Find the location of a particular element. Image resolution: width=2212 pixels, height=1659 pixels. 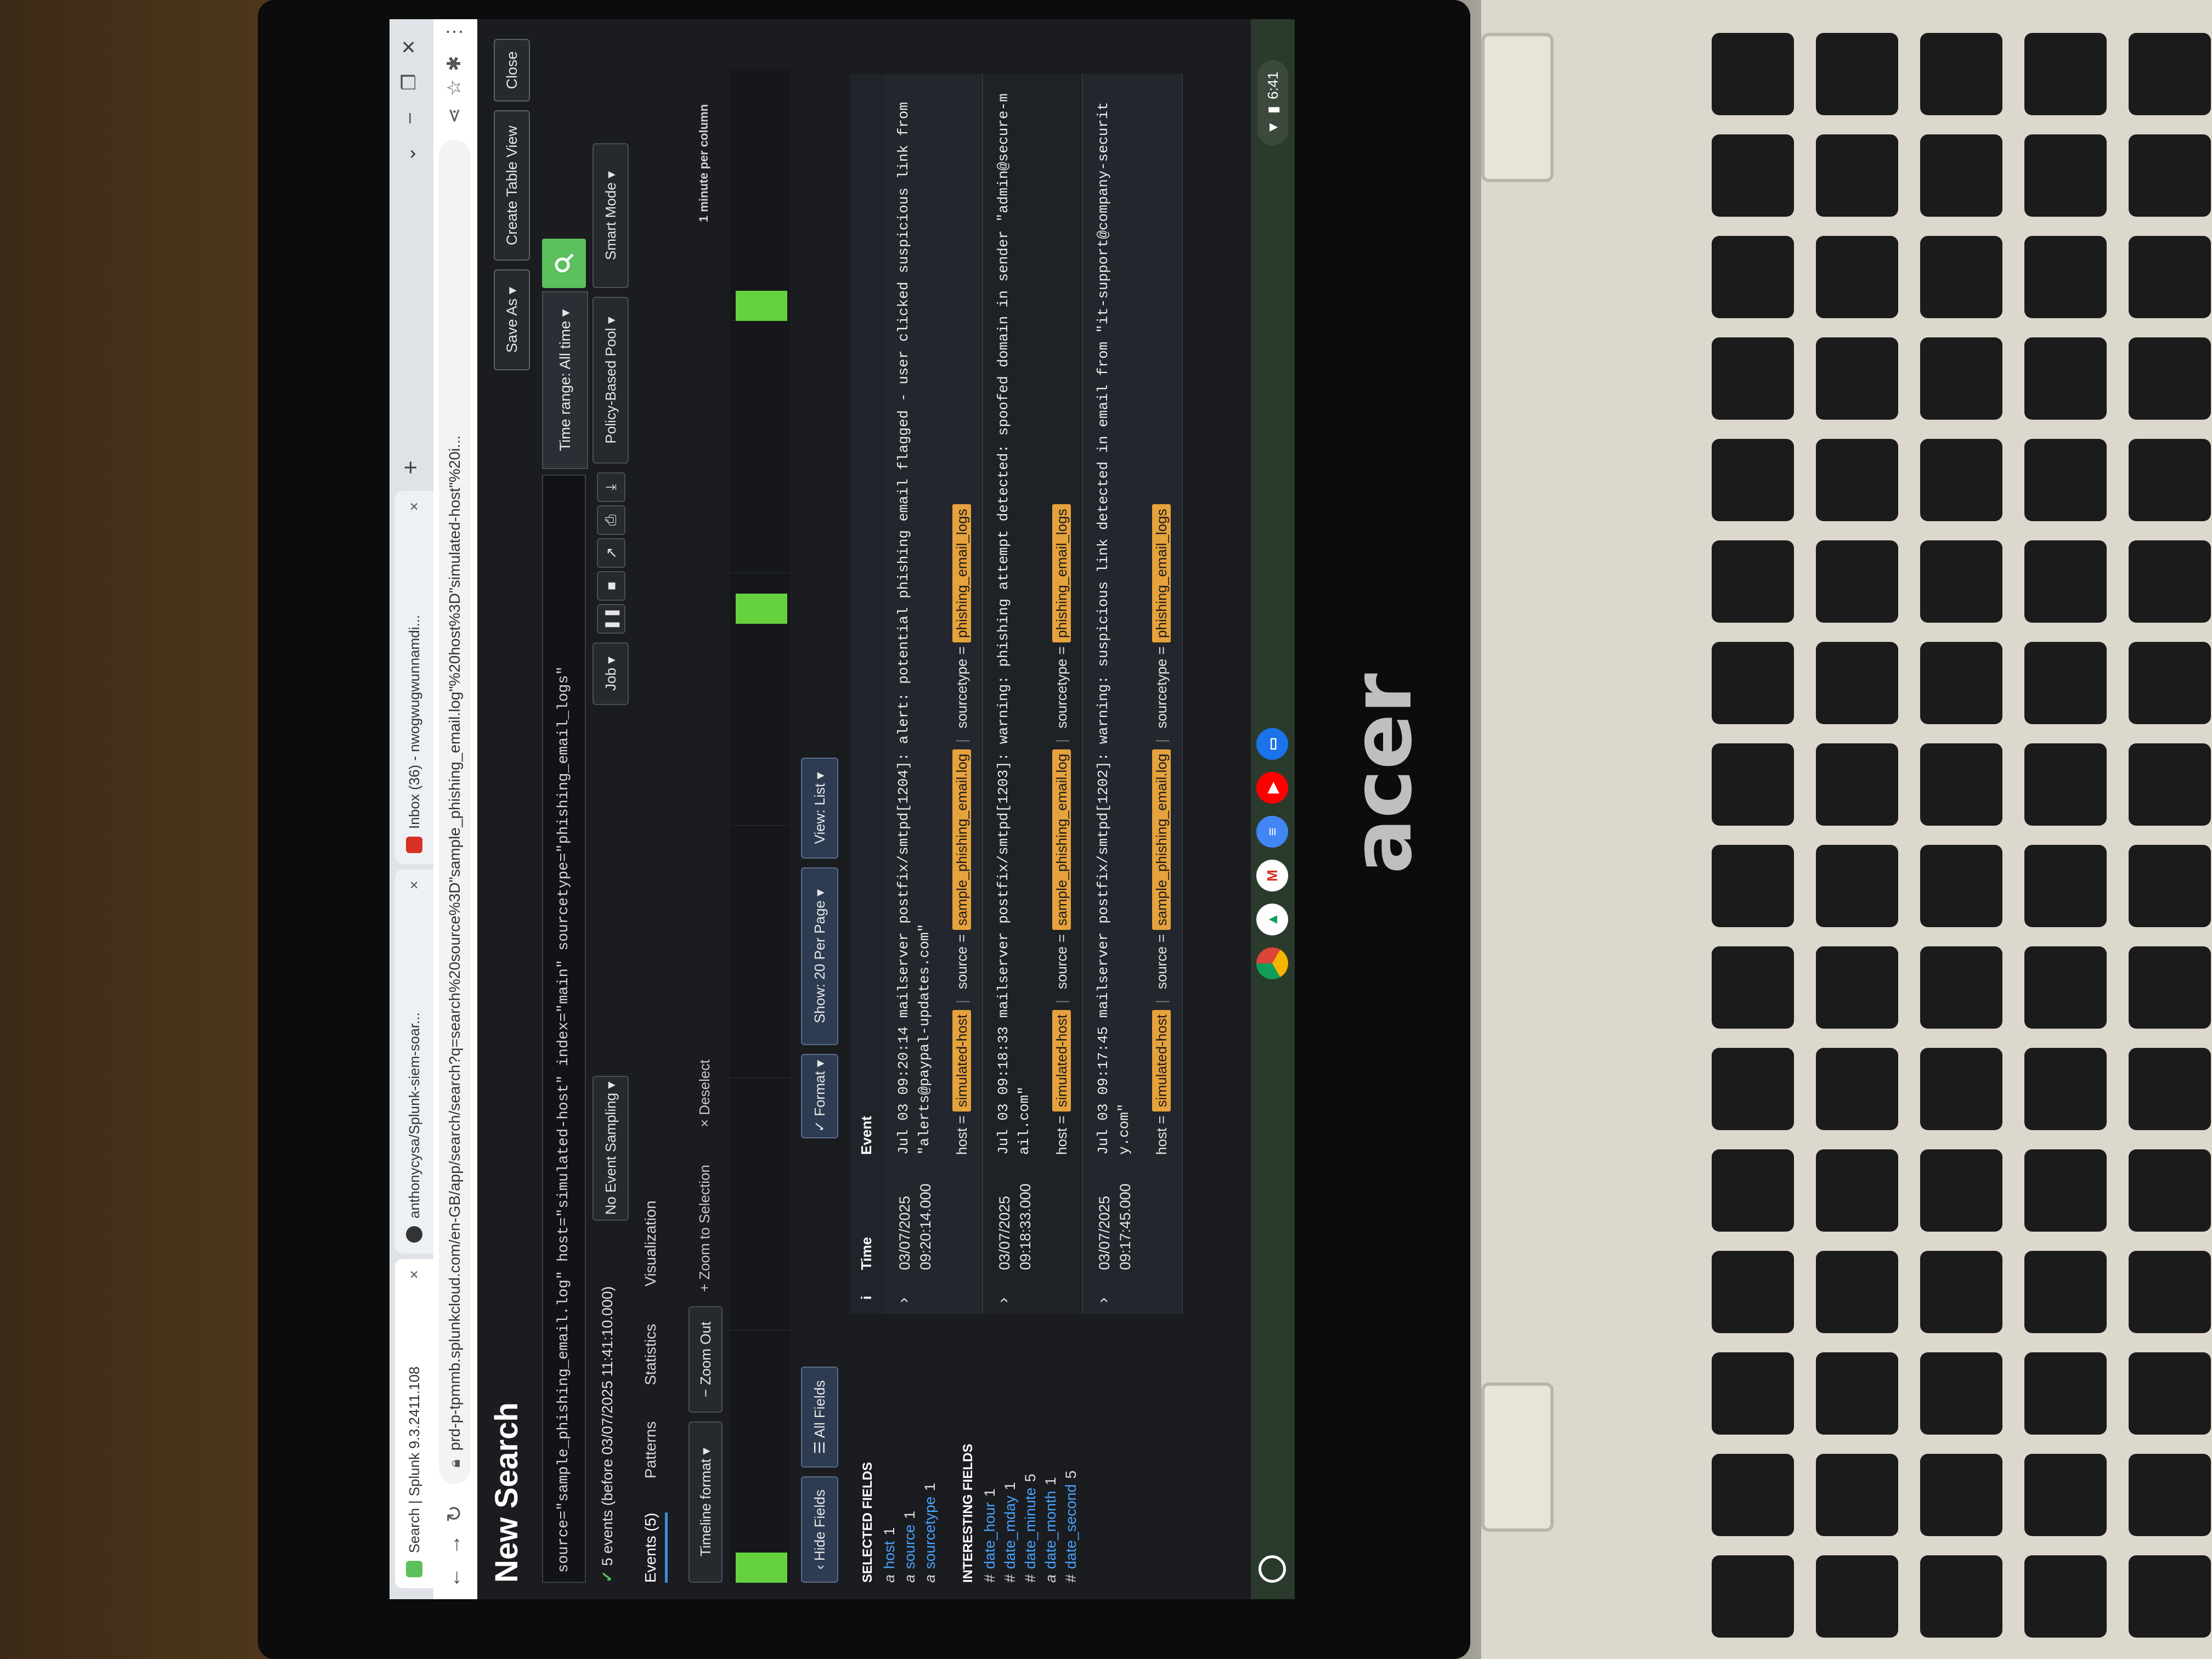

timeline-scale-label: 1 minute per column is located at coordinates (703, 163).